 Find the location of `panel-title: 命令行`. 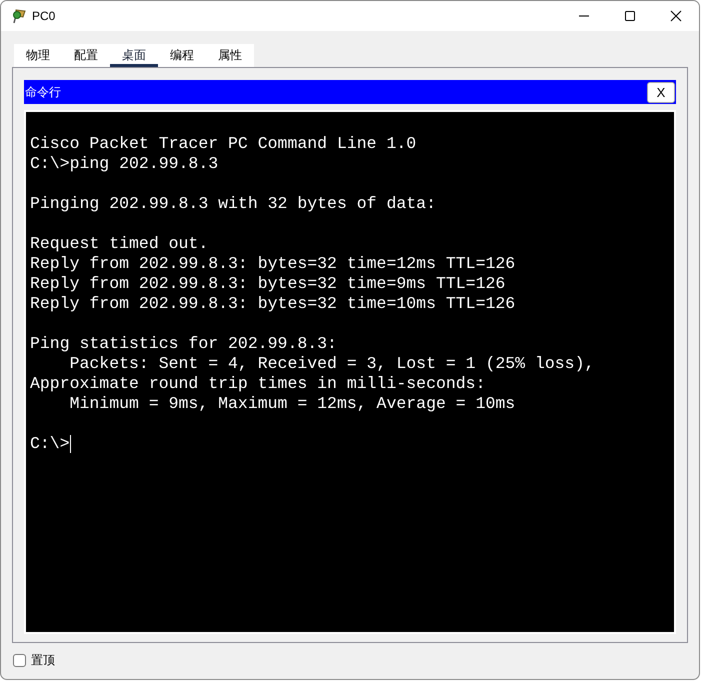

panel-title: 命令行 is located at coordinates (43, 92).